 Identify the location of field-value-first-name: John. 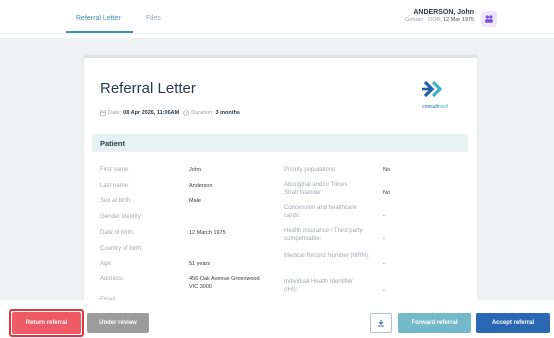
(195, 170).